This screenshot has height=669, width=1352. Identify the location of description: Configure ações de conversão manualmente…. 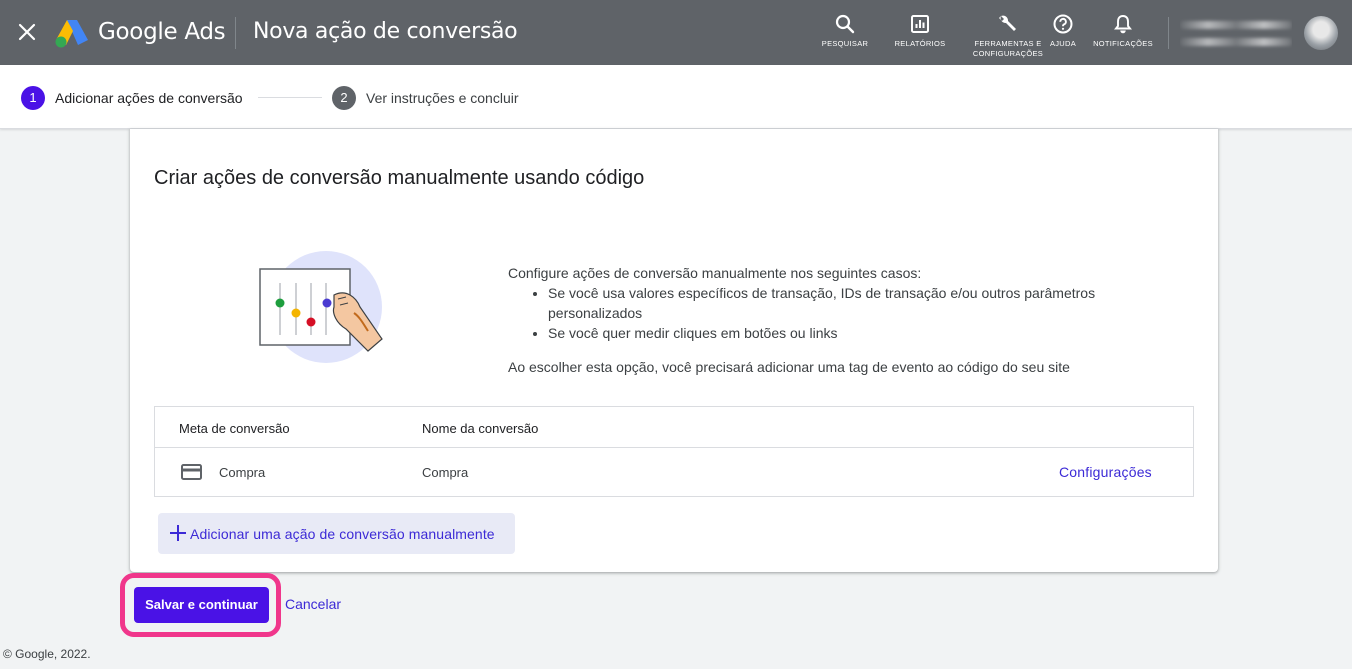
(818, 320).